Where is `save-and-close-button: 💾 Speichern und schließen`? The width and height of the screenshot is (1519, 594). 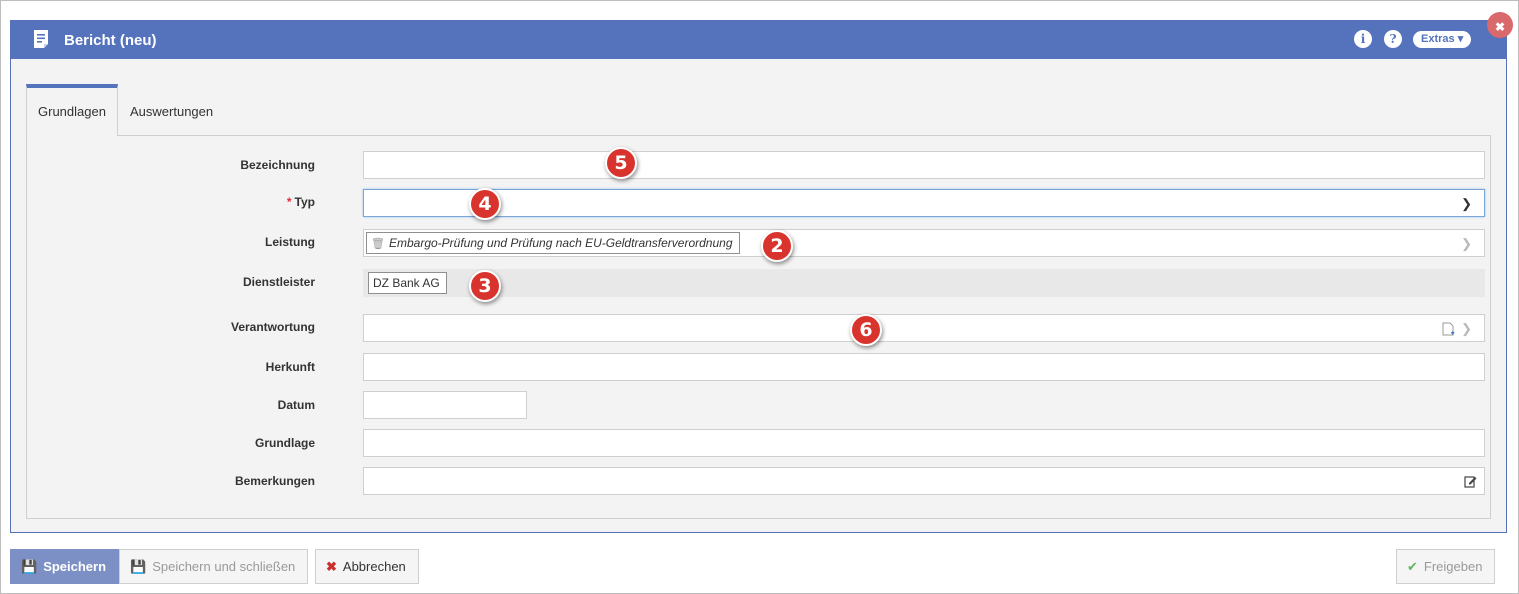 save-and-close-button: 💾 Speichern und schließen is located at coordinates (214, 566).